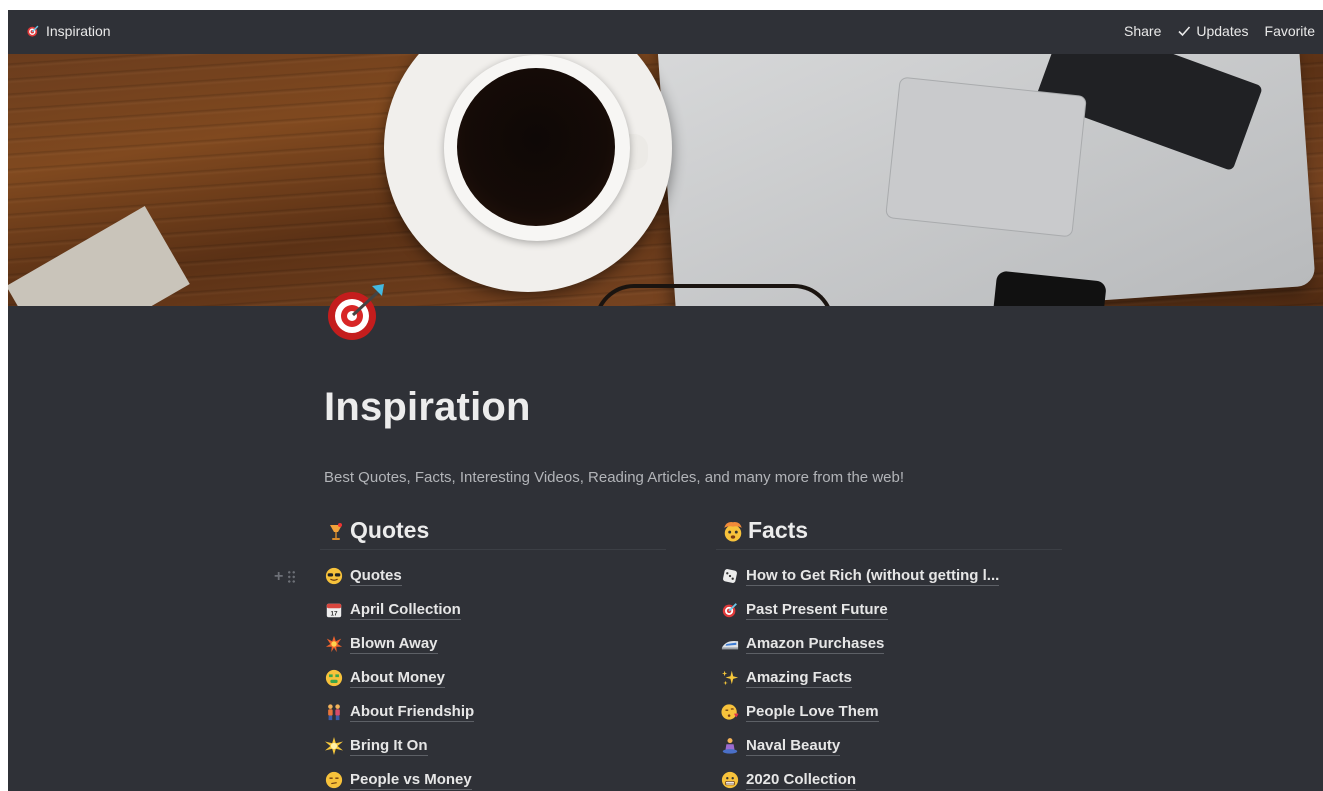 The image size is (1323, 791). I want to click on list-item-april-collection: 17 April Collection, so click(493, 610).